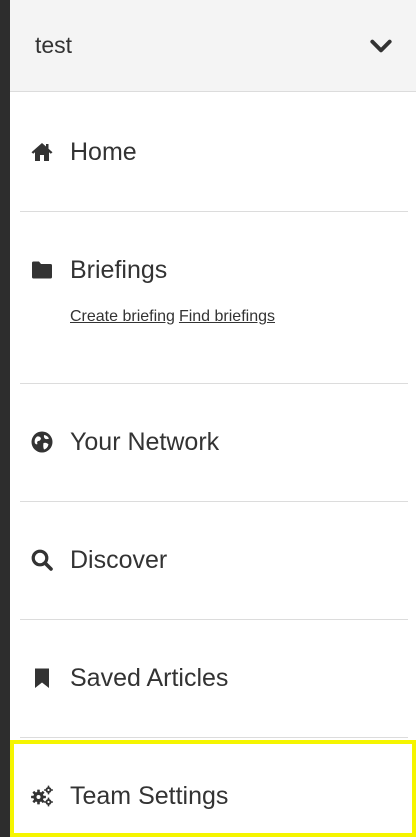 This screenshot has height=837, width=416. I want to click on globe-icon, so click(42, 442).